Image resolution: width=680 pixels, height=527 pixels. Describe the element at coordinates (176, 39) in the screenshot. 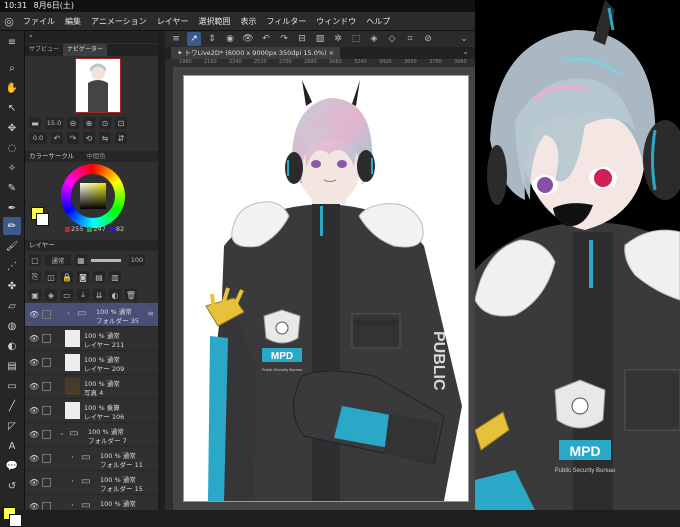

I see `command-menu-icon: ≡` at that location.